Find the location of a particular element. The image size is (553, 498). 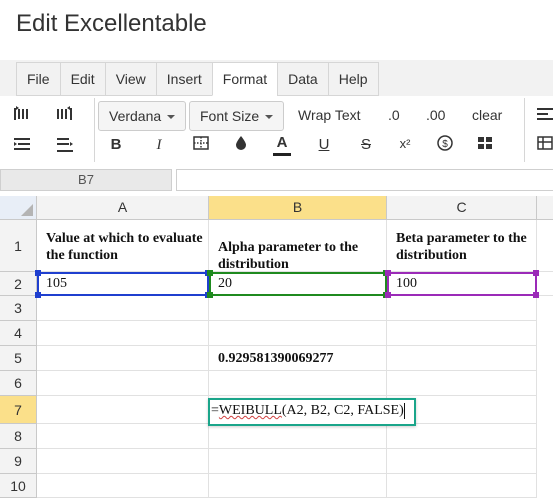

cell-a9 is located at coordinates (123, 461).